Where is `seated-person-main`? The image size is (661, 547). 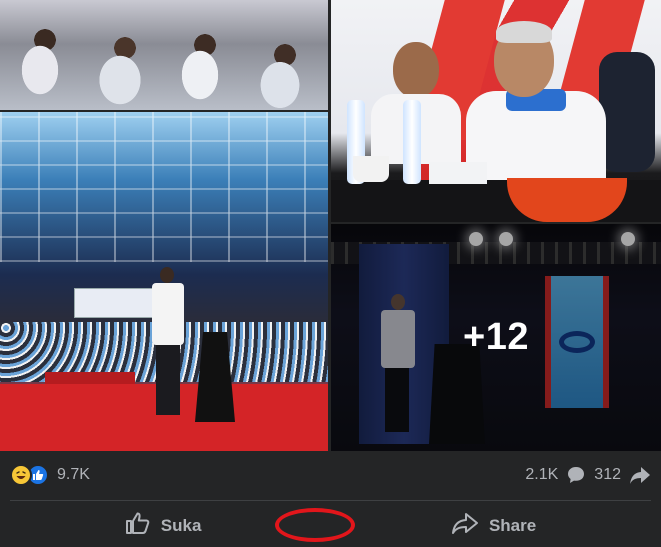 seated-person-main is located at coordinates (536, 106).